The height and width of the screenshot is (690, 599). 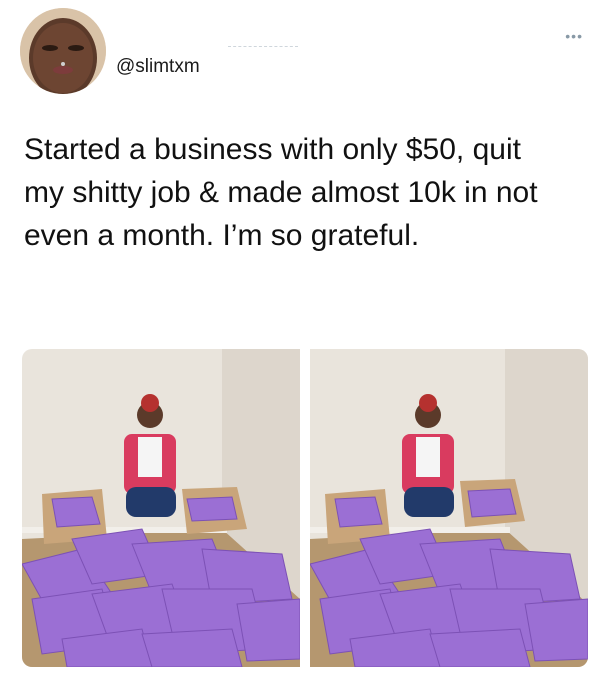 What do you see at coordinates (263, 46) in the screenshot?
I see `divider` at bounding box center [263, 46].